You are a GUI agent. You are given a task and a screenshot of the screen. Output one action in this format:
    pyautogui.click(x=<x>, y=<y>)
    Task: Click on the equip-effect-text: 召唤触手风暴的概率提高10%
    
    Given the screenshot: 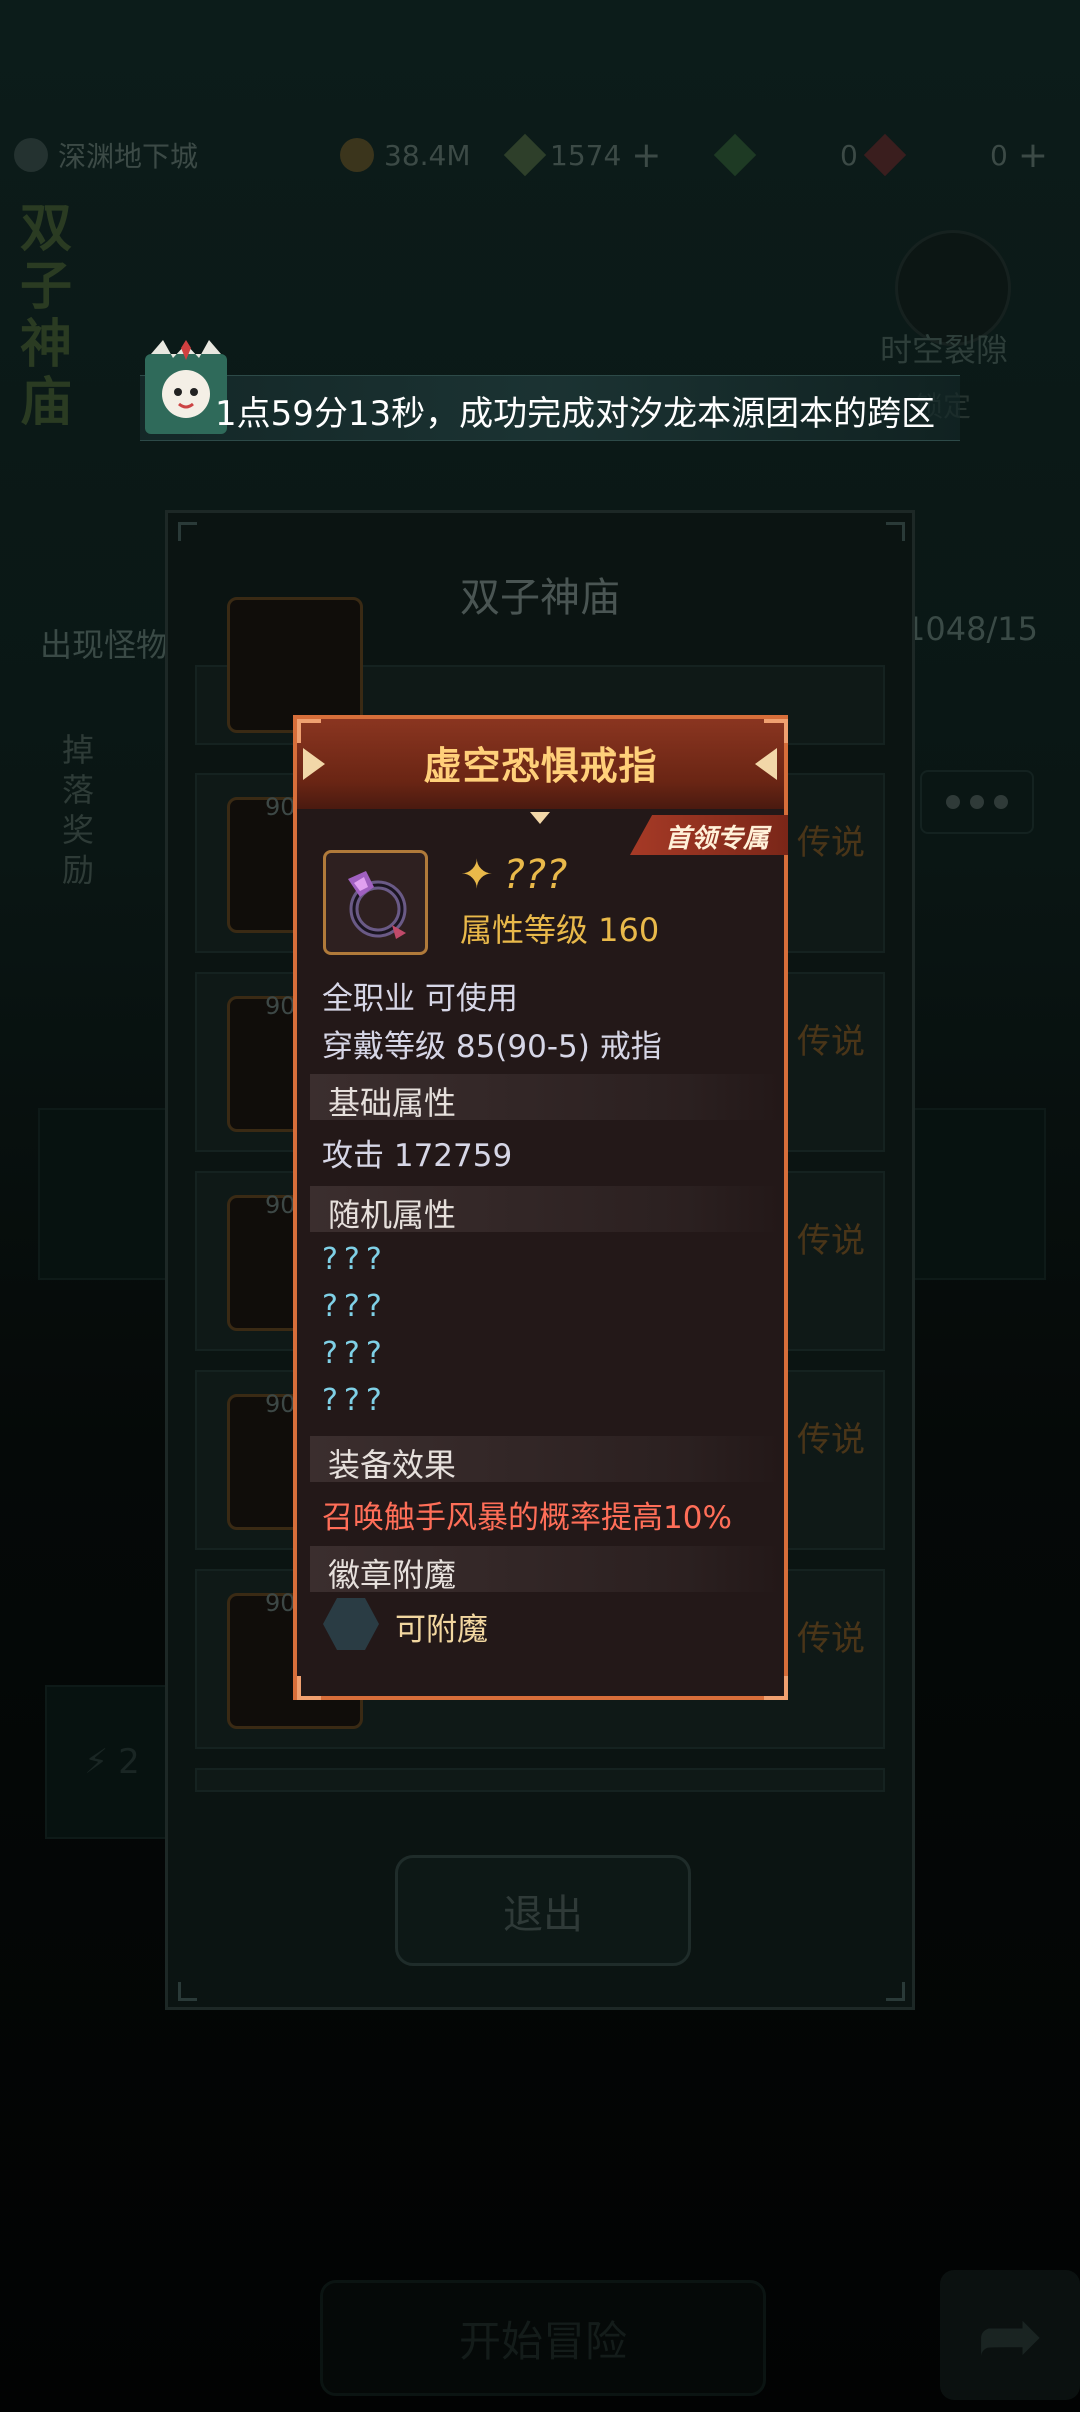 What is the action you would take?
    pyautogui.click(x=527, y=1518)
    